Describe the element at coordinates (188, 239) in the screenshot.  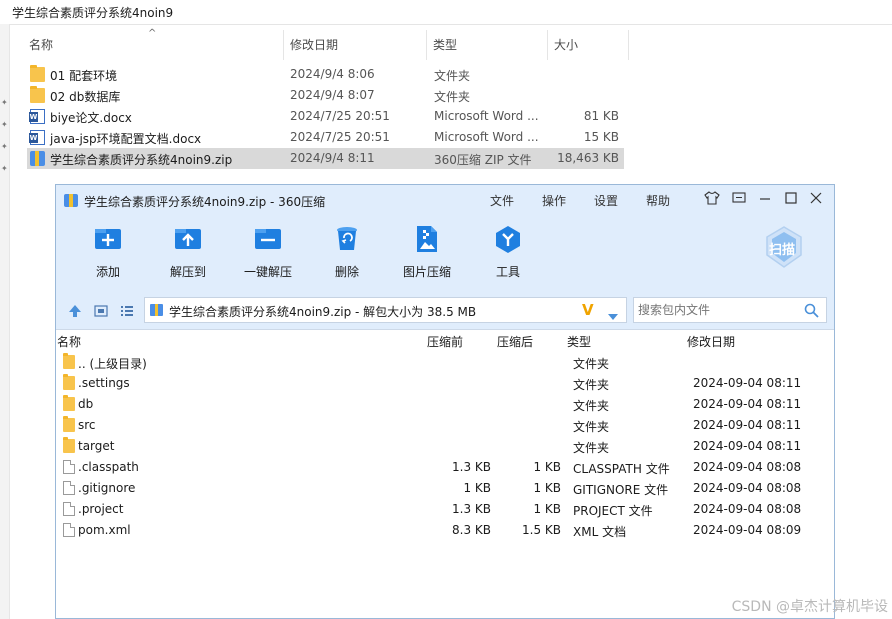
I see `extract-to-icon` at that location.